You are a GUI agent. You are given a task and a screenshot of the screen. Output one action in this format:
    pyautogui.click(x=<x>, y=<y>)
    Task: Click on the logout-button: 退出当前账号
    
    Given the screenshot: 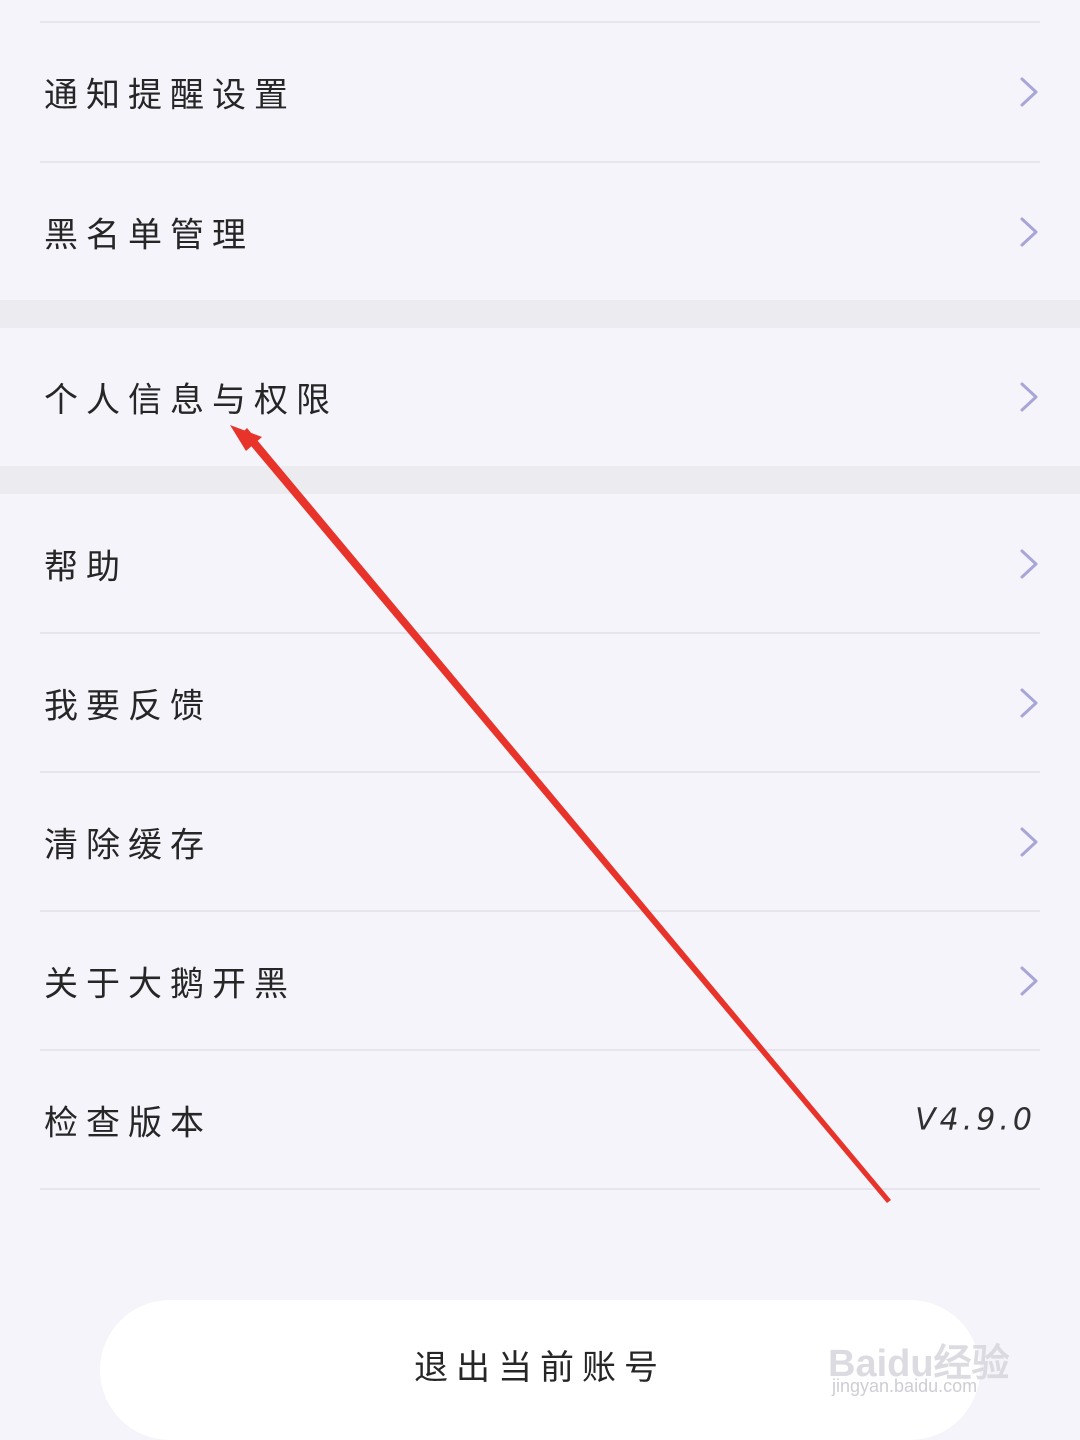 What is the action you would take?
    pyautogui.click(x=540, y=1370)
    